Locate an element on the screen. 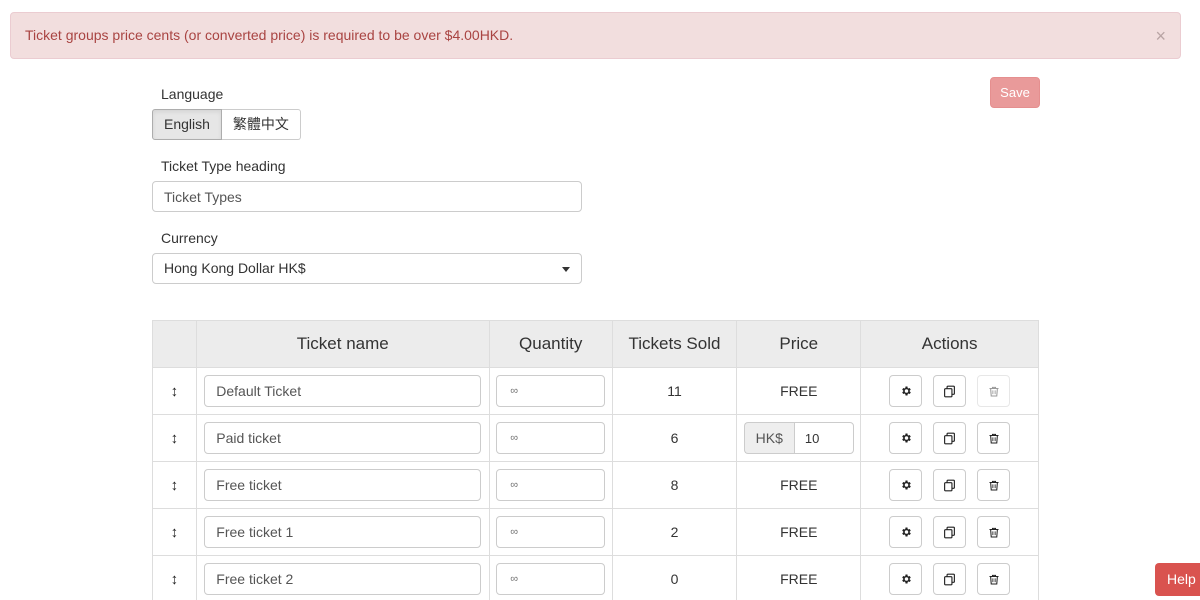  help-button: Help is located at coordinates (1177, 579).